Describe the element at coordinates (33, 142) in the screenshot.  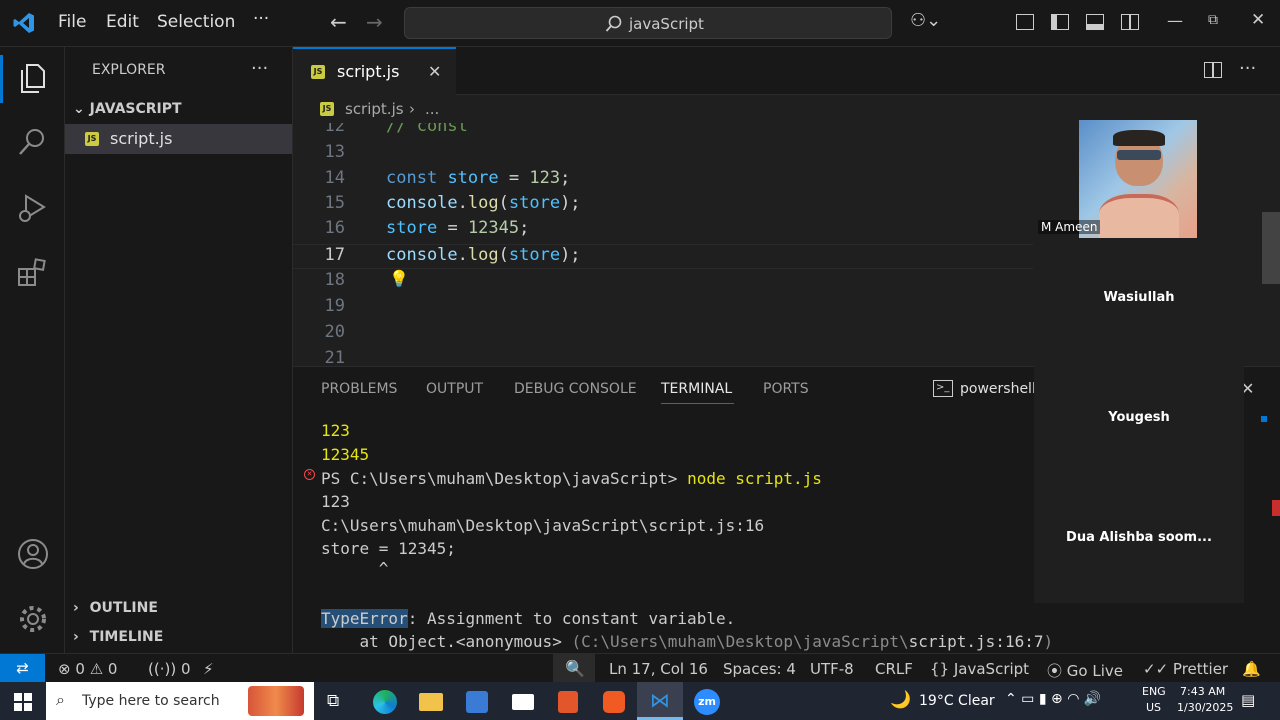
I see `search-sidebar-icon` at that location.